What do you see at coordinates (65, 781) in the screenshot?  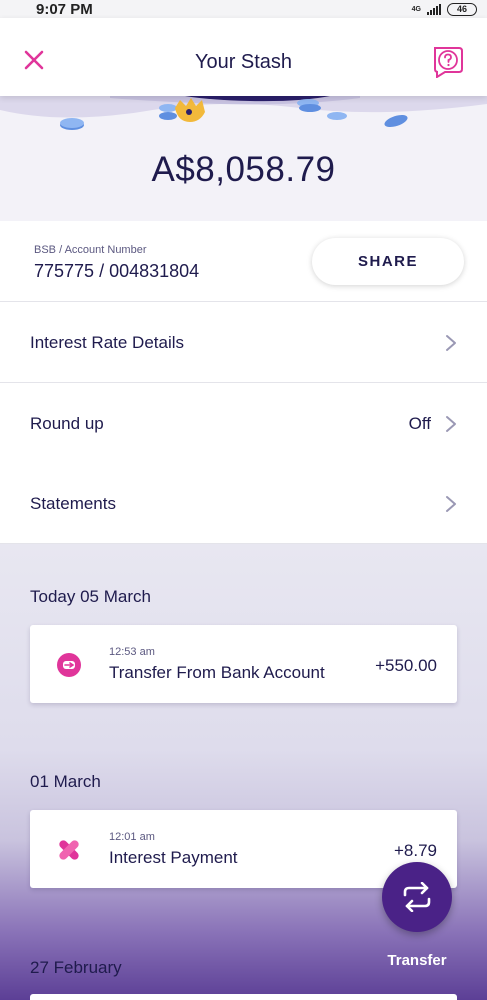 I see `date-header: 01 March` at bounding box center [65, 781].